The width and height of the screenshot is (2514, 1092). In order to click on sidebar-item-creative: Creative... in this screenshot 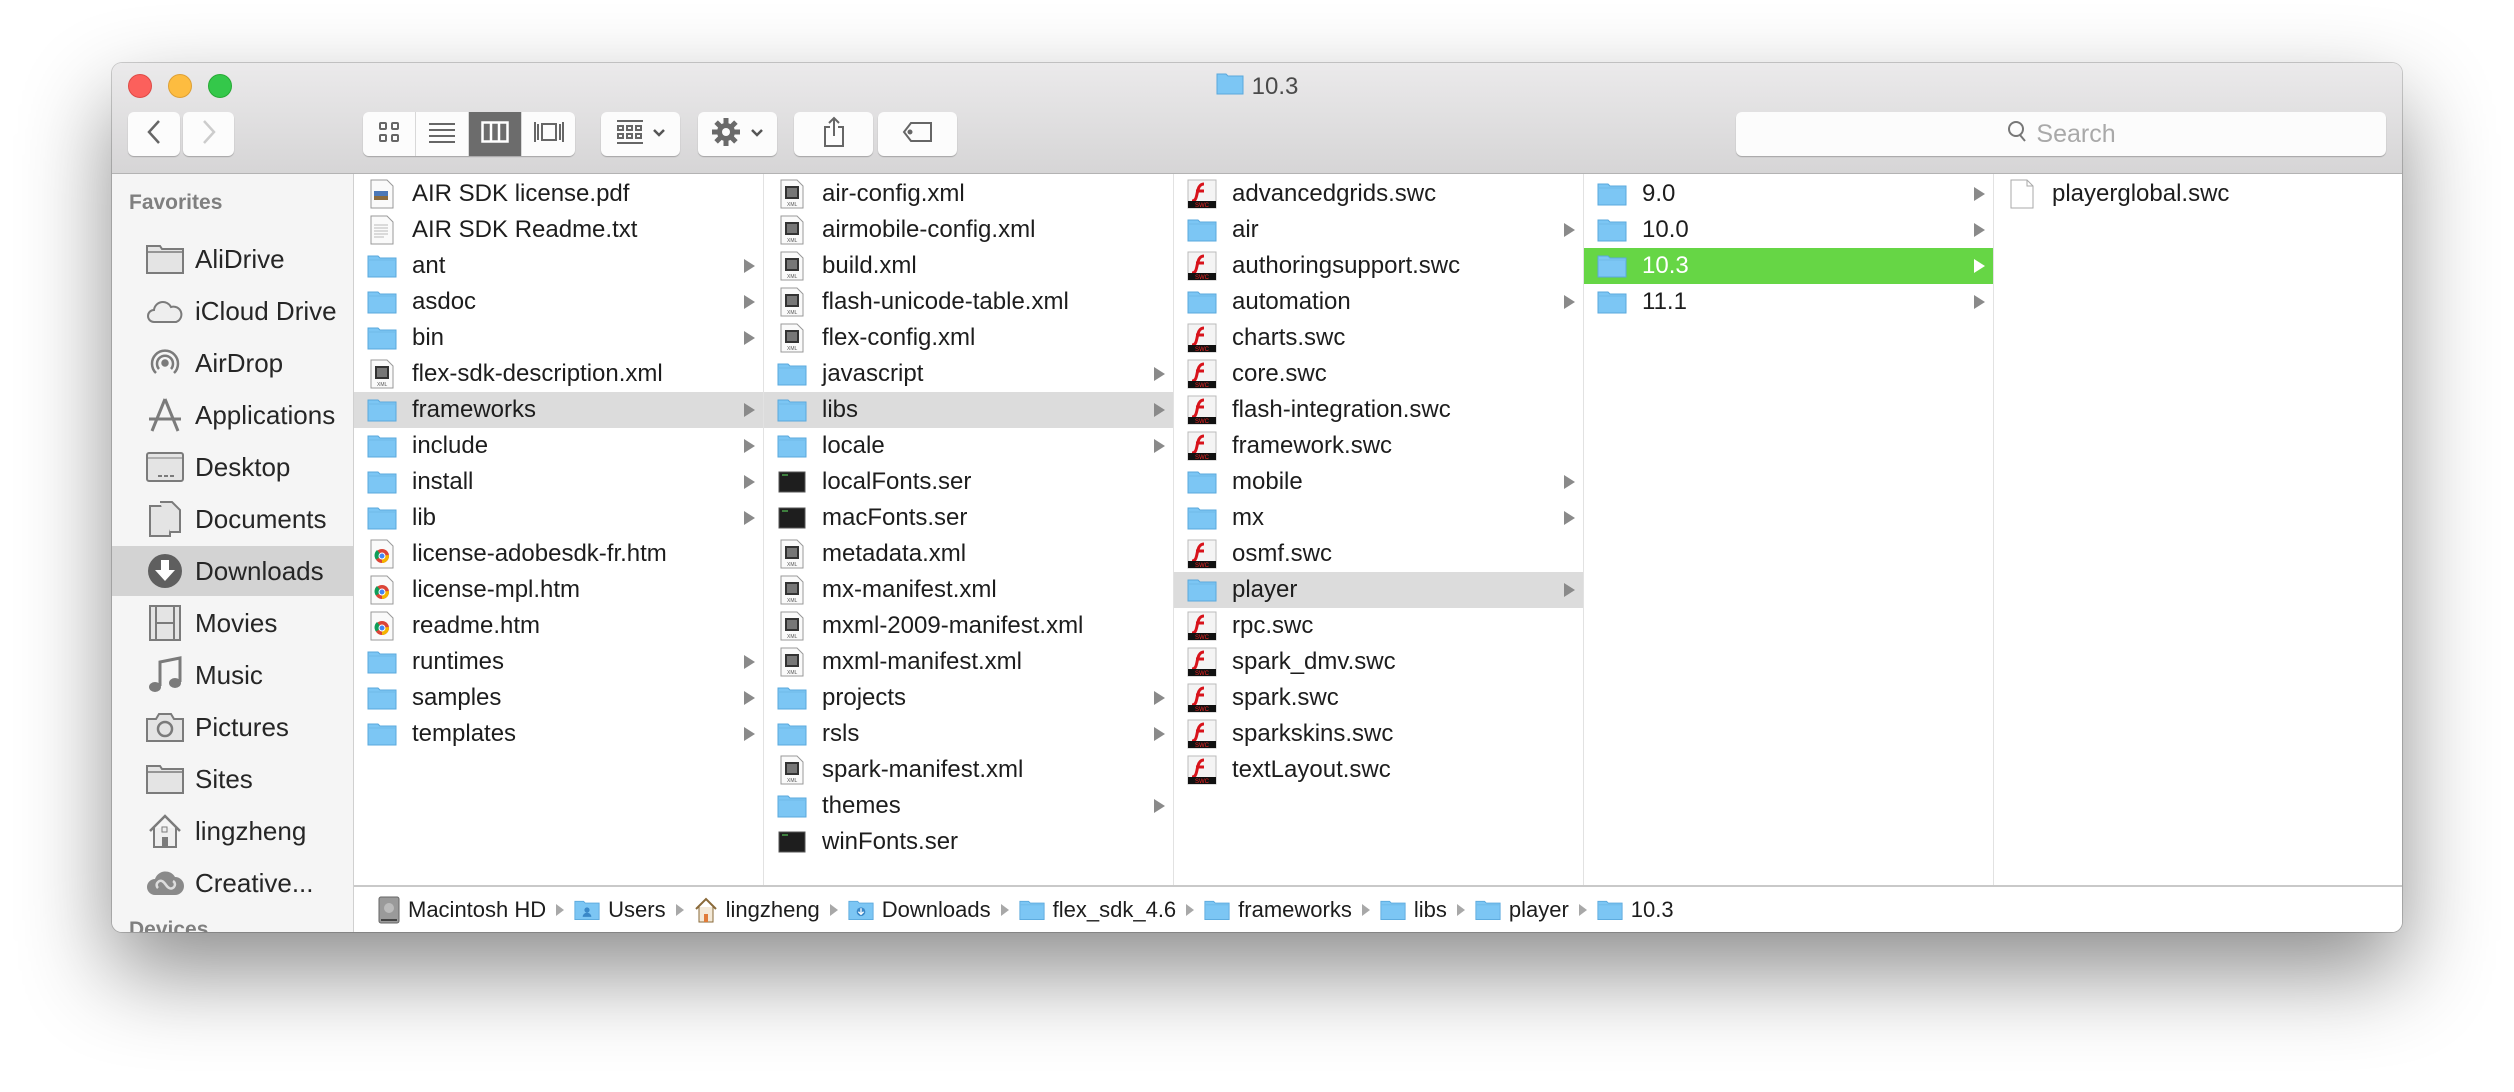, I will do `click(232, 883)`.